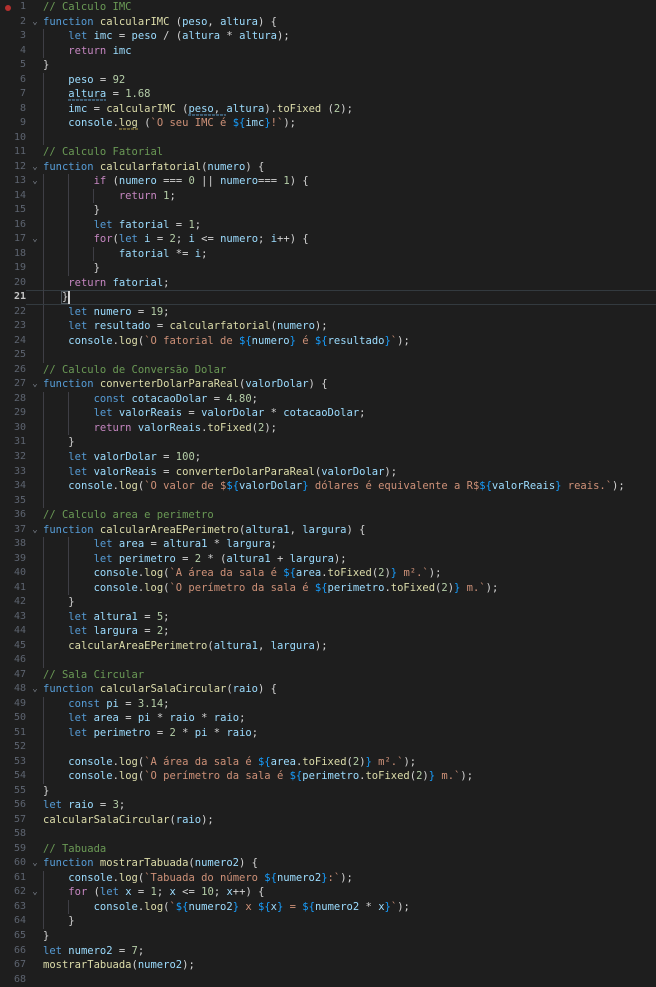 This screenshot has width=656, height=987. What do you see at coordinates (106, 283) in the screenshot?
I see `code-text: return fatorial;` at bounding box center [106, 283].